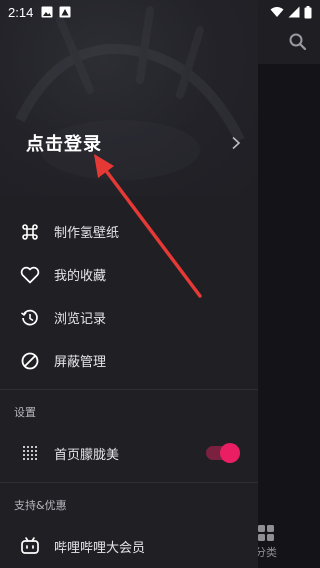 Image resolution: width=320 pixels, height=568 pixels. What do you see at coordinates (298, 42) in the screenshot?
I see `search-icon` at bounding box center [298, 42].